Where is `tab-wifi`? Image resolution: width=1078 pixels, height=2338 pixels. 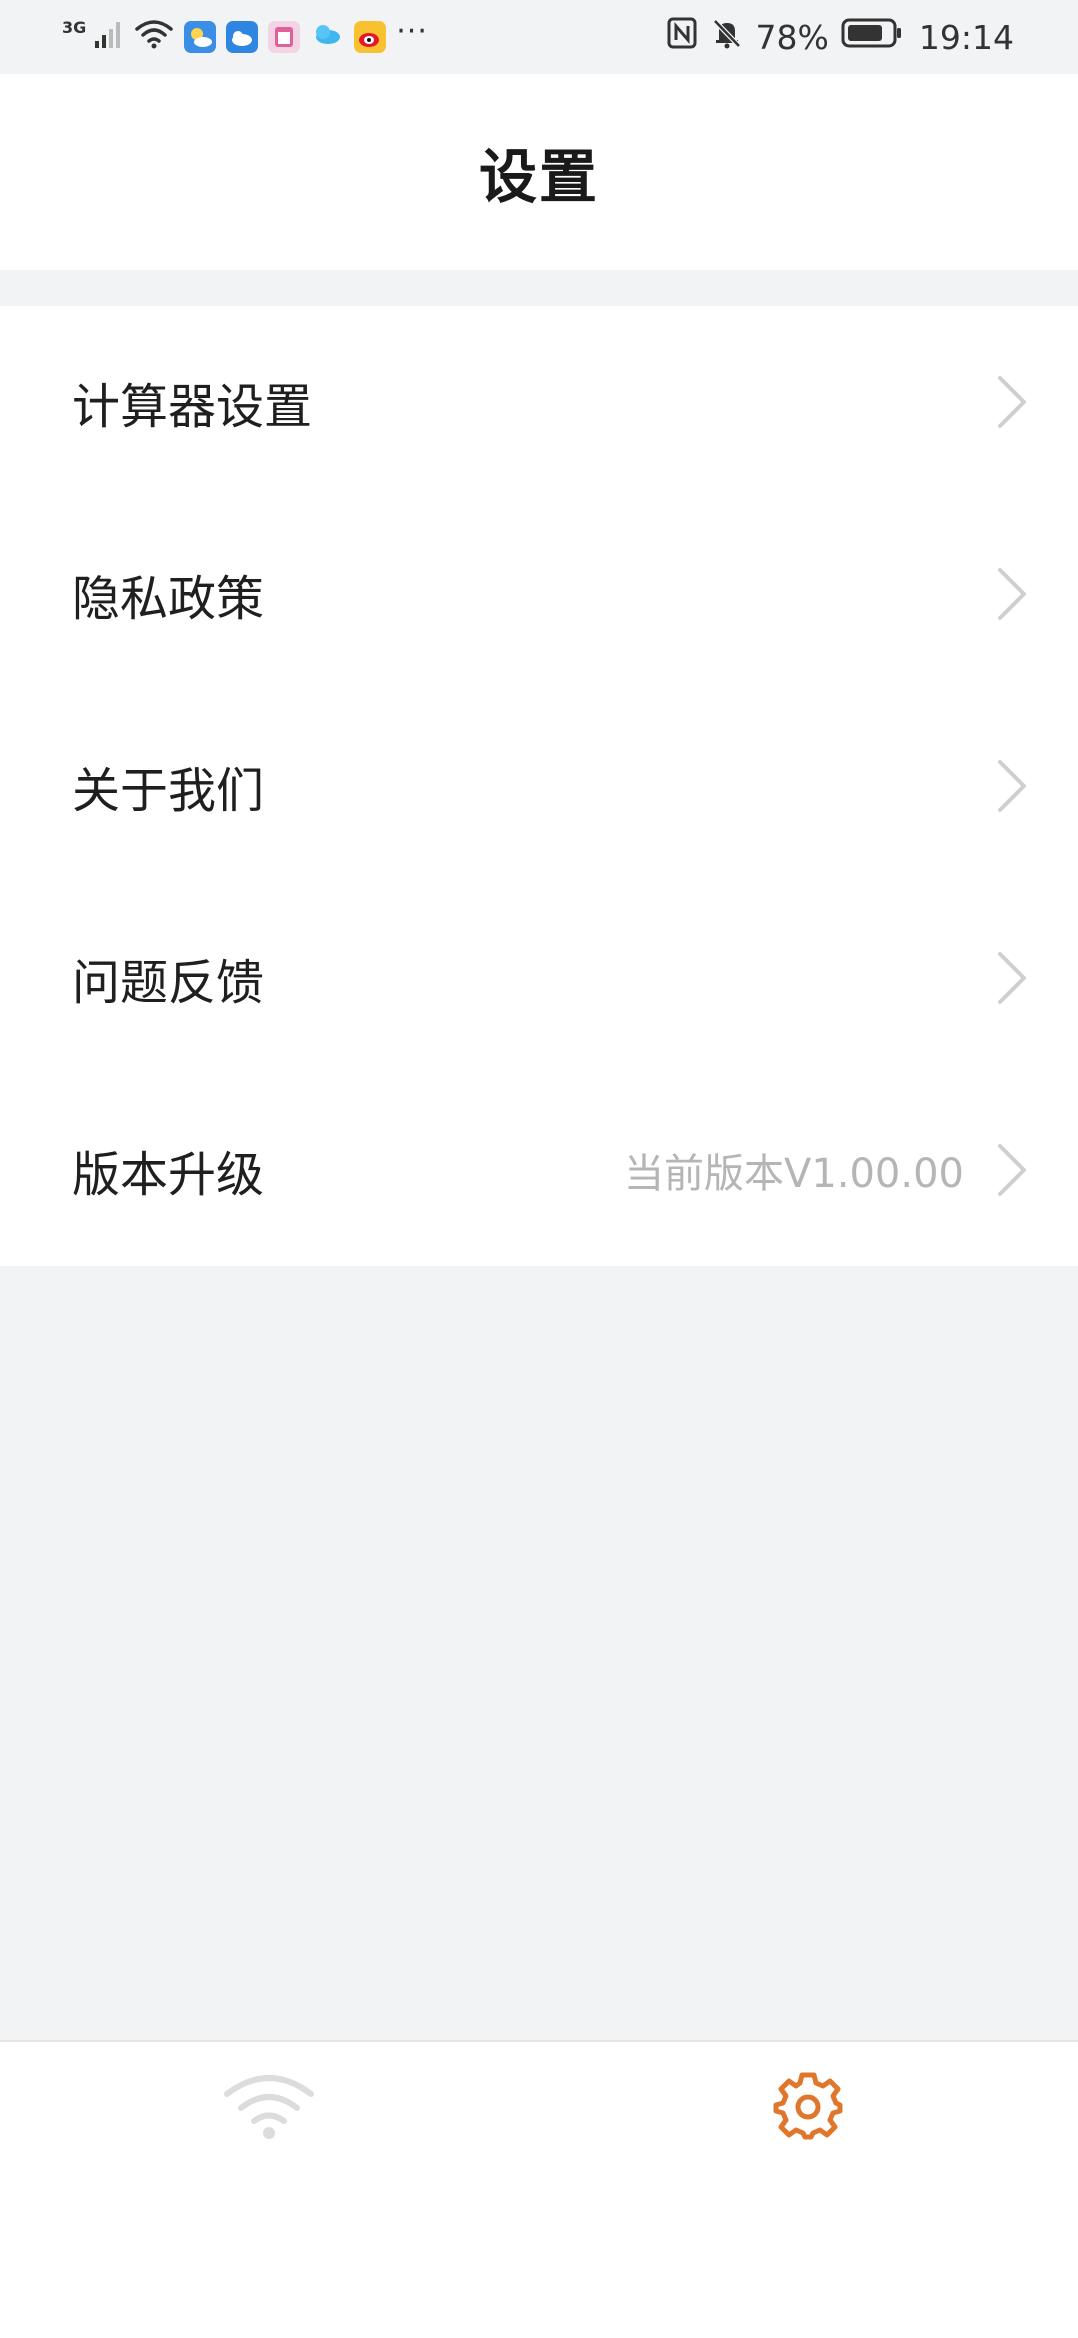 tab-wifi is located at coordinates (269, 2107).